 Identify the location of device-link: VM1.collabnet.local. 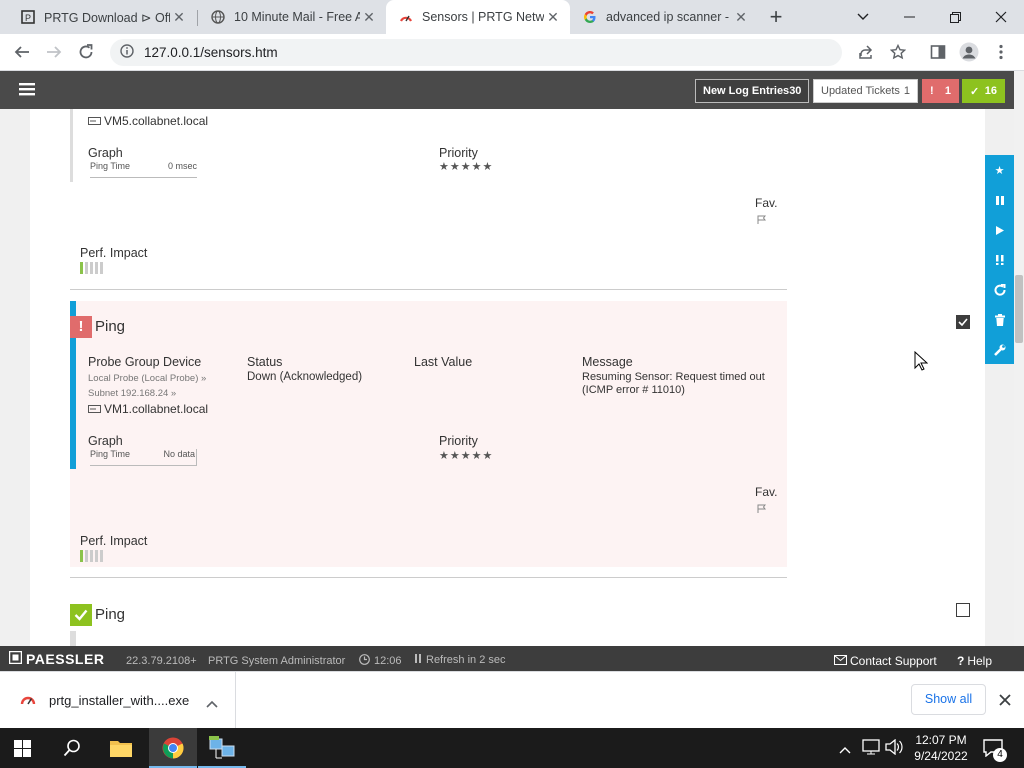
(148, 409).